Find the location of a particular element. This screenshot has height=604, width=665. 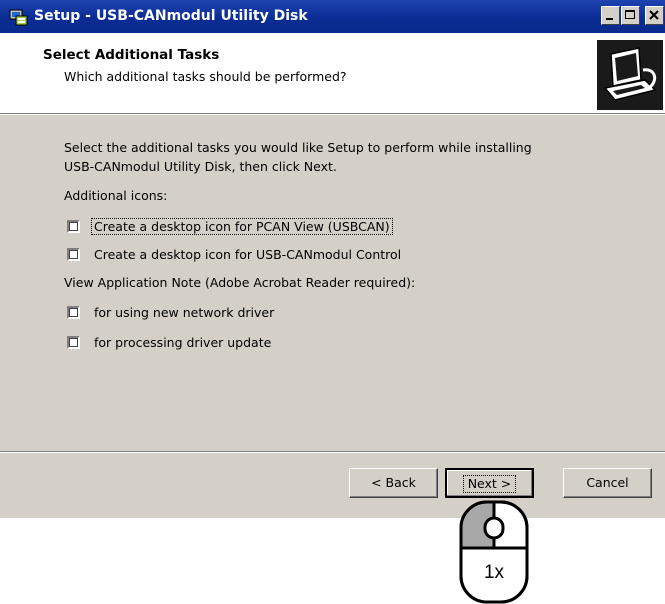

cancel-button-label: Cancel is located at coordinates (607, 482).